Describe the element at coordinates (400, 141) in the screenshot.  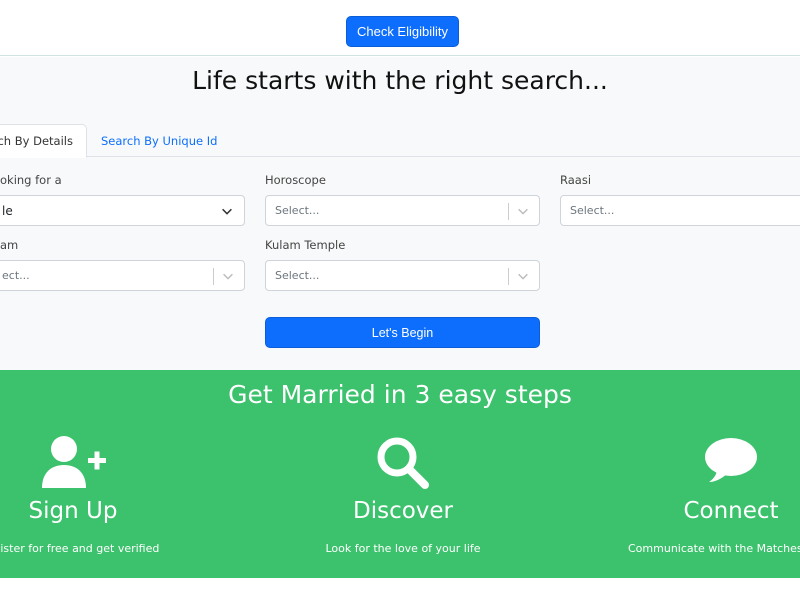
I see `search-tabs: rch By Details Search By Unique Id` at that location.